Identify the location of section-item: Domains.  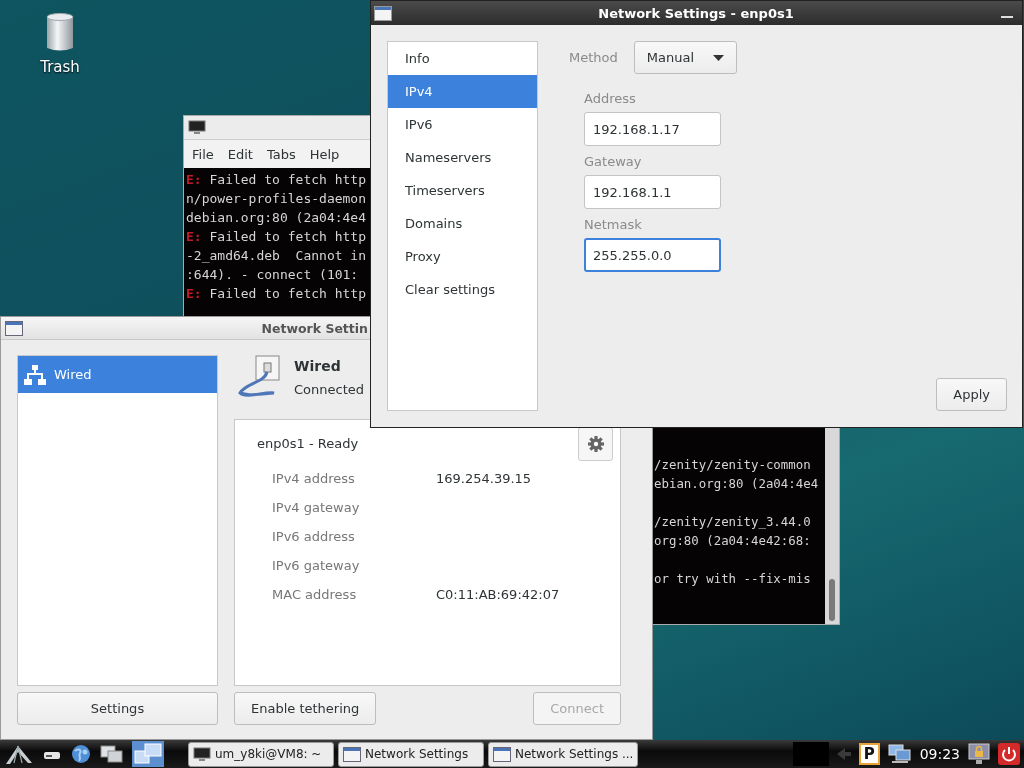
(462, 223).